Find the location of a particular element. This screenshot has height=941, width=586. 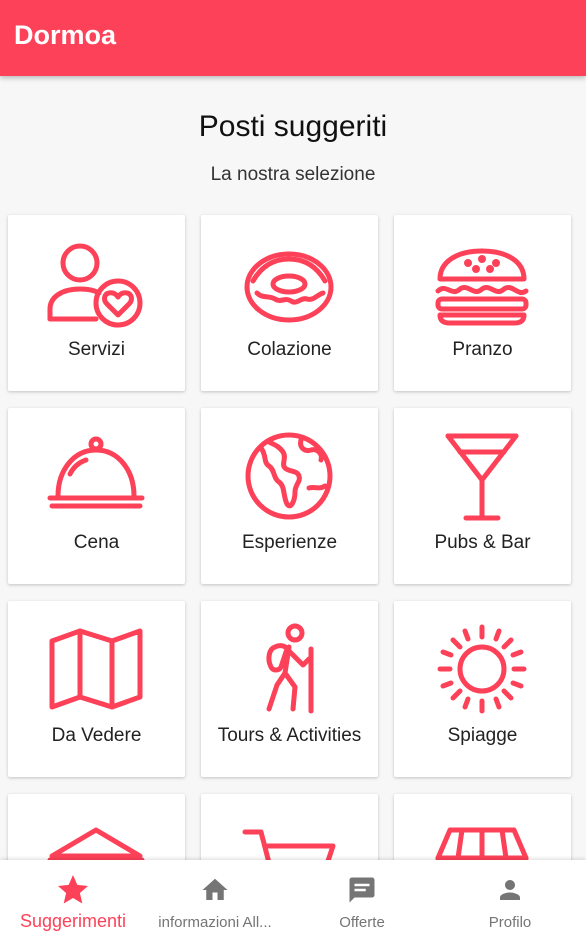

category-card-pubs-bar: Pubs & Bar is located at coordinates (482, 496).